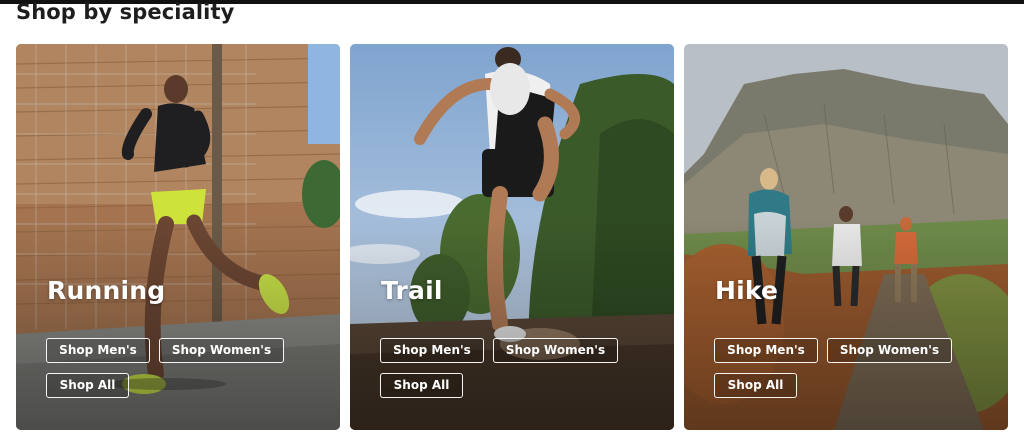 The height and width of the screenshot is (435, 1024). What do you see at coordinates (125, 12) in the screenshot?
I see `section-title: Shop by speciality` at bounding box center [125, 12].